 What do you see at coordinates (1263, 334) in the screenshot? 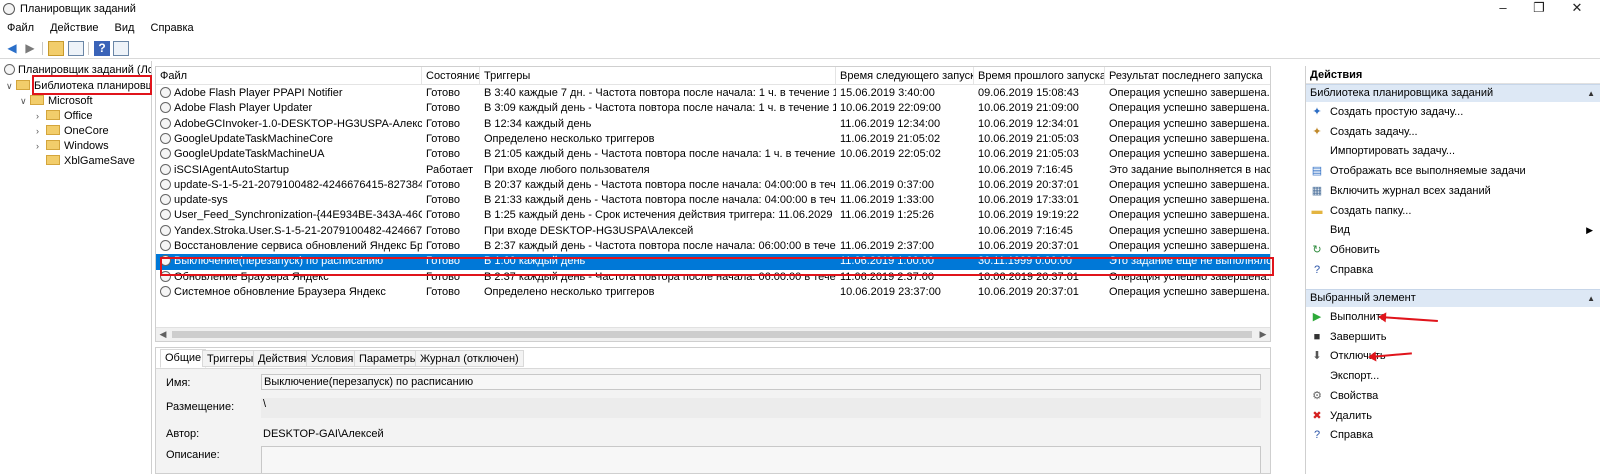
I see `scroll-right-arrow-icon: ▶` at bounding box center [1263, 334].